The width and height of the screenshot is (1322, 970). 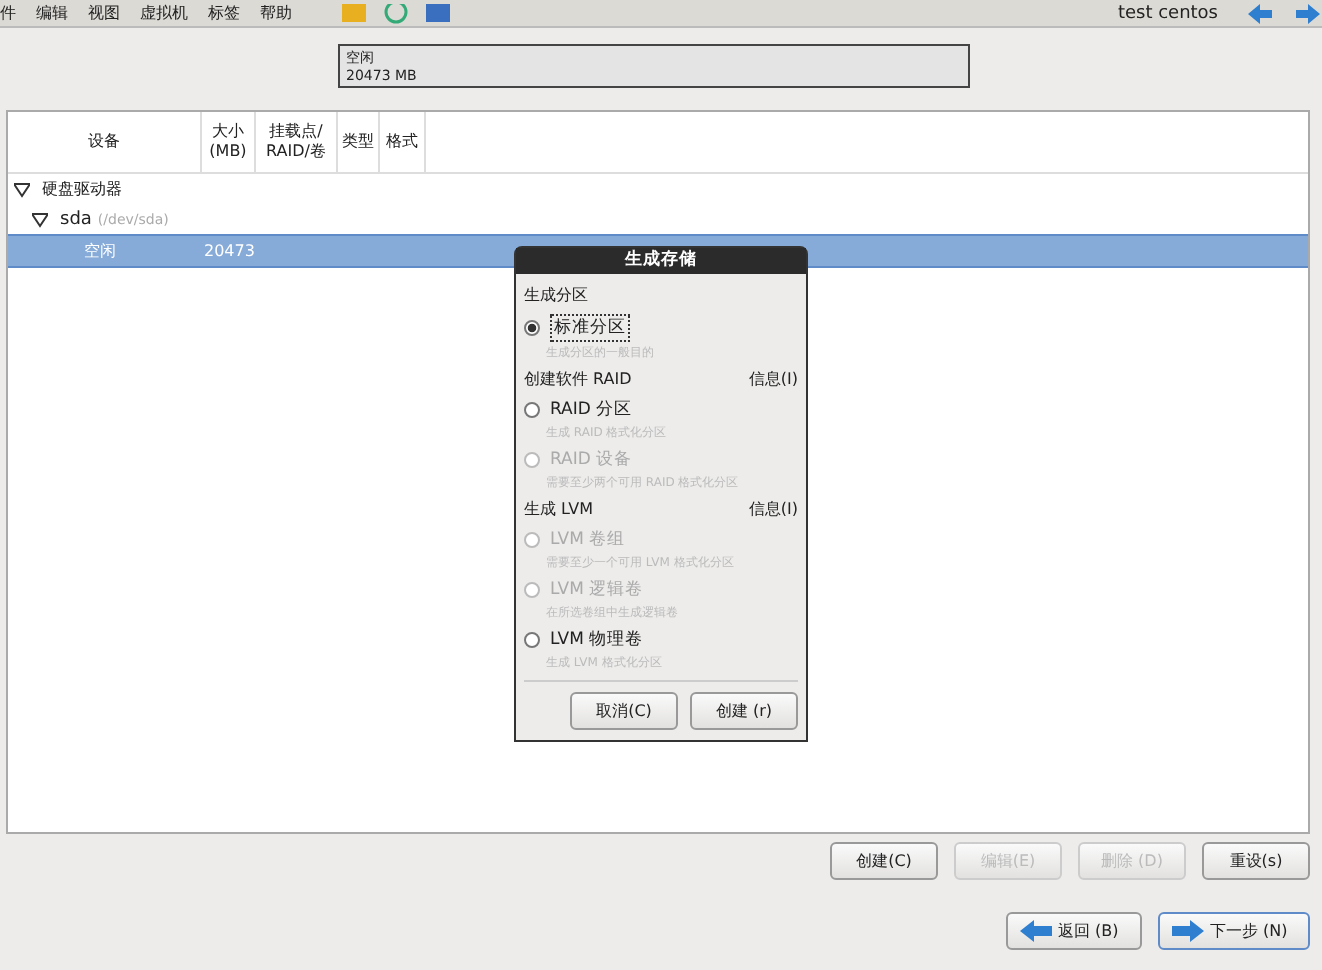 What do you see at coordinates (100, 251) in the screenshot?
I see `table-cell-text: 空闲` at bounding box center [100, 251].